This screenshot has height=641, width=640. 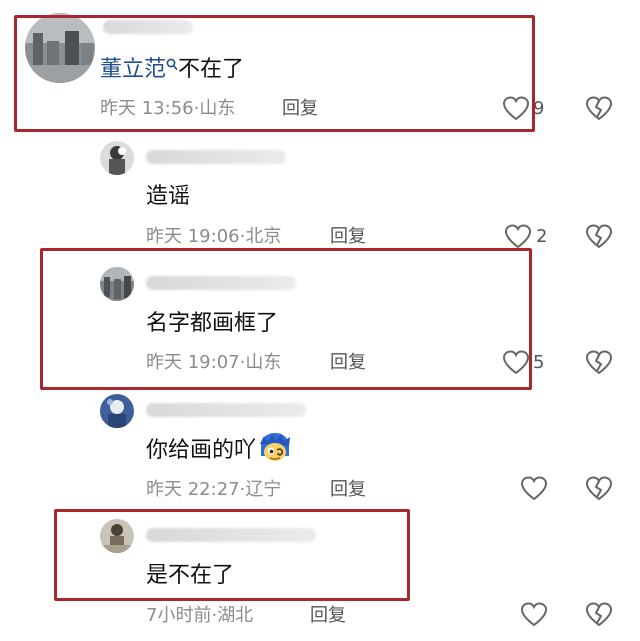 What do you see at coordinates (539, 362) in the screenshot?
I see `like-count: 5` at bounding box center [539, 362].